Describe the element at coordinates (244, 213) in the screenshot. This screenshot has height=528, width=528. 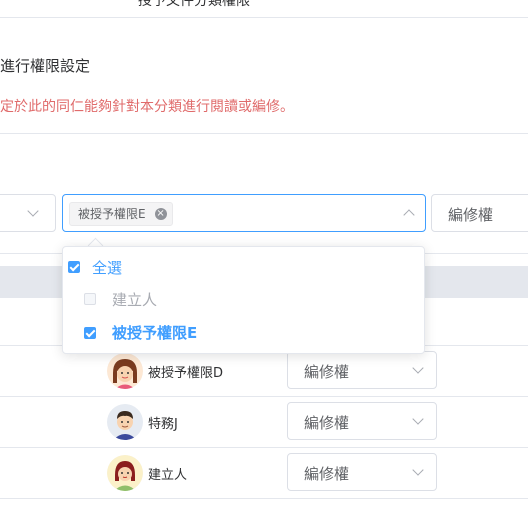
I see `user-multiselect: 被授予權限E ×` at that location.